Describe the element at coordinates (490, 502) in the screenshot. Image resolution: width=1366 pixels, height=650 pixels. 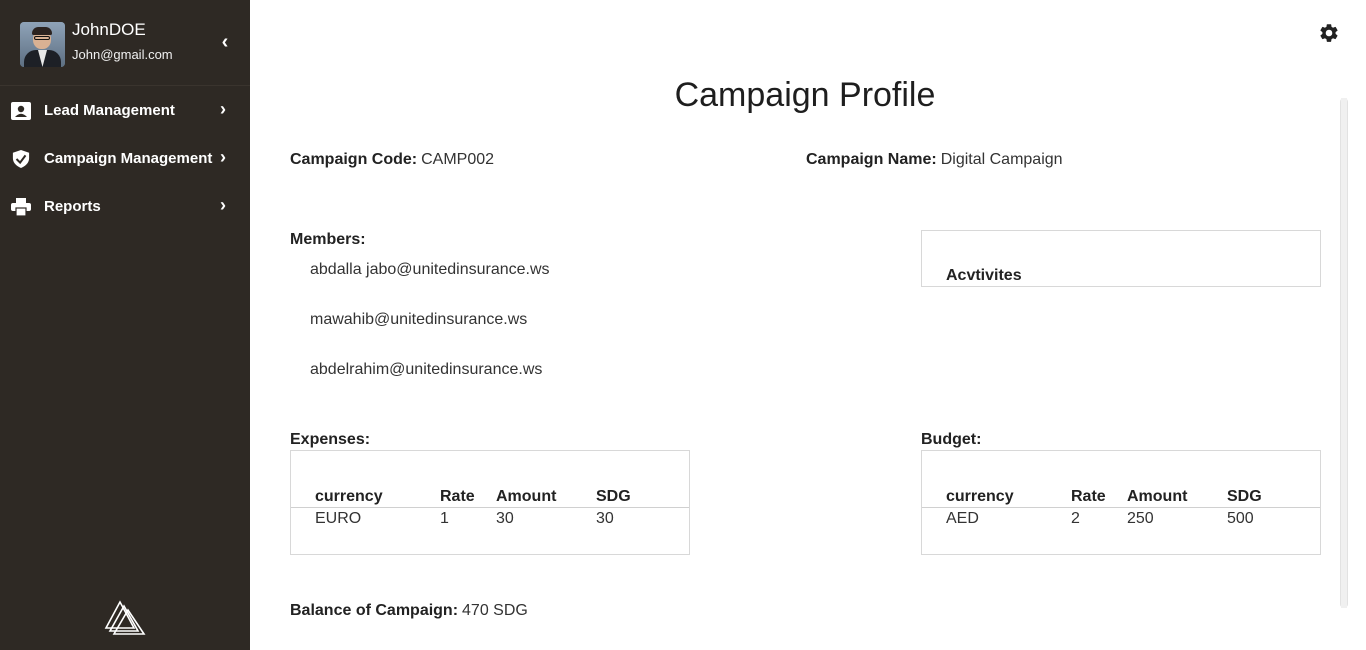
I see `expenses-table: currency Rate Amount SDG EURO 1 30 30` at that location.